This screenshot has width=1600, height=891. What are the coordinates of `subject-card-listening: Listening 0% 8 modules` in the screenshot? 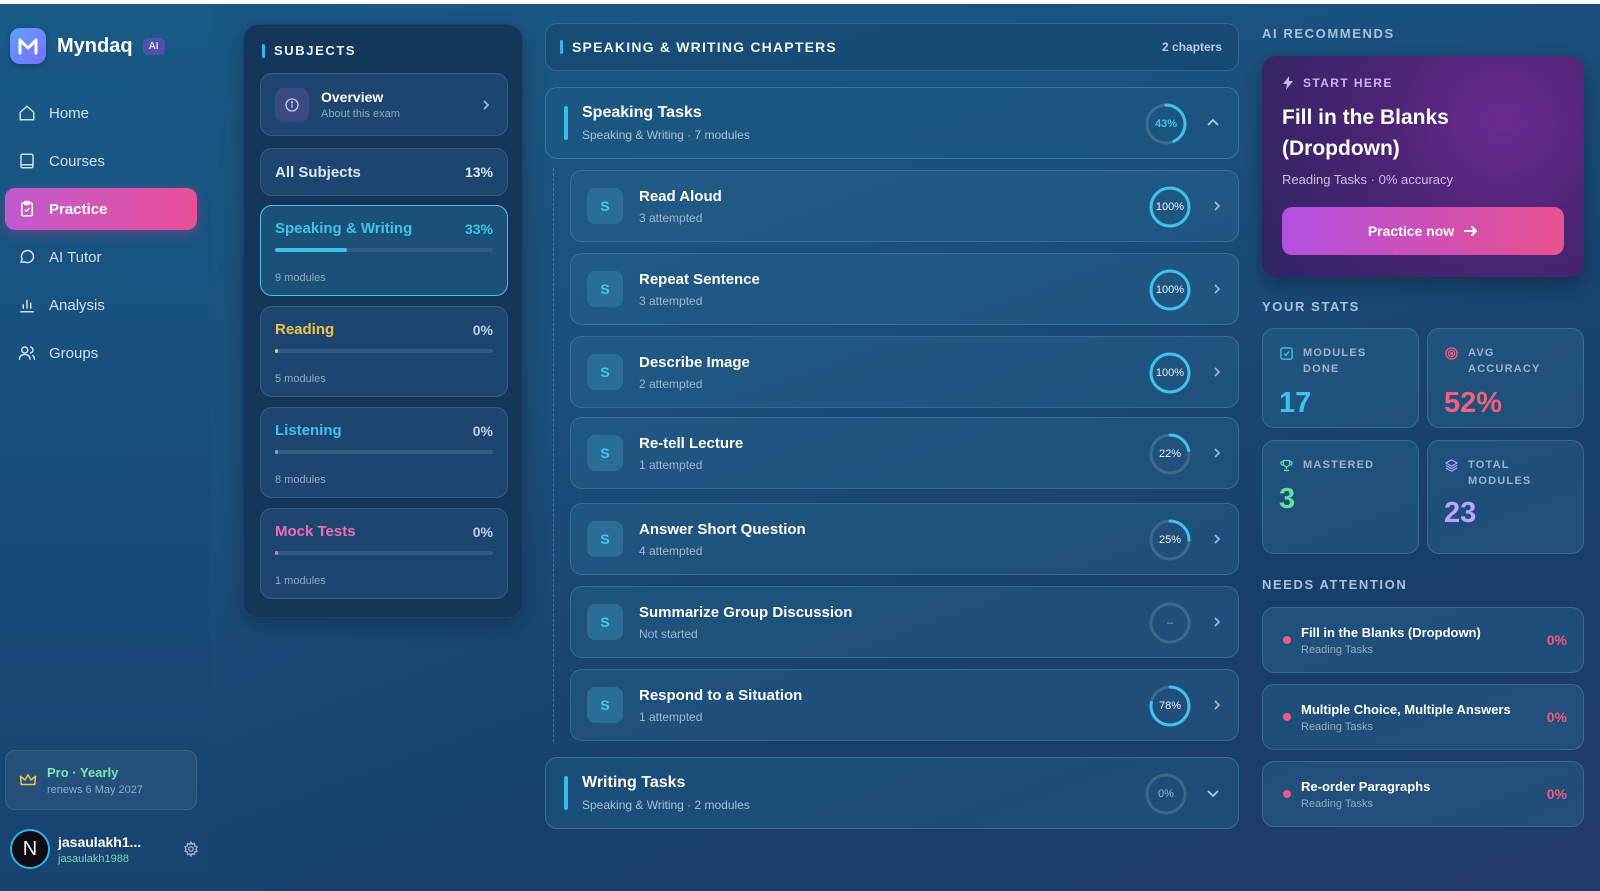 It's located at (384, 452).